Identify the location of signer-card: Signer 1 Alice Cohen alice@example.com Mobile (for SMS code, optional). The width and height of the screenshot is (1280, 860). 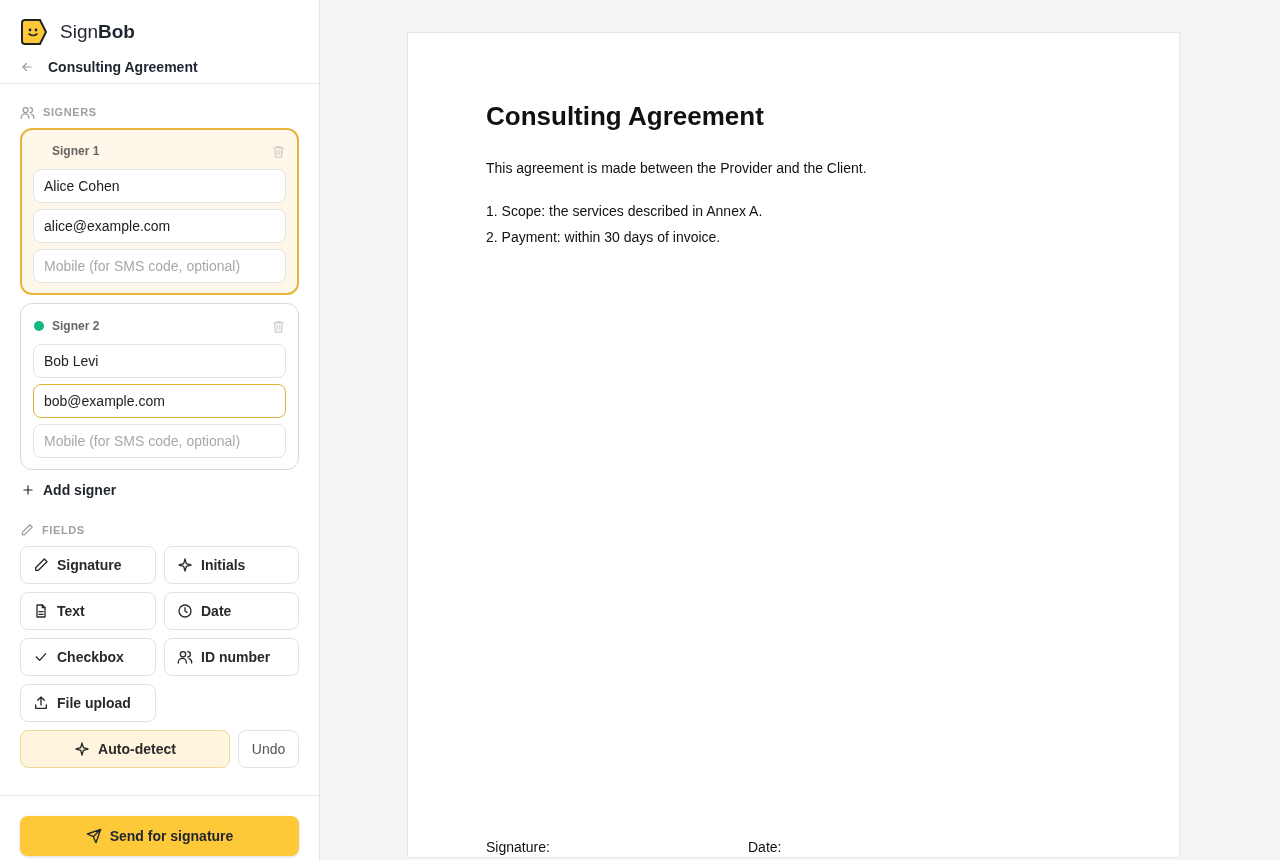
(159, 211).